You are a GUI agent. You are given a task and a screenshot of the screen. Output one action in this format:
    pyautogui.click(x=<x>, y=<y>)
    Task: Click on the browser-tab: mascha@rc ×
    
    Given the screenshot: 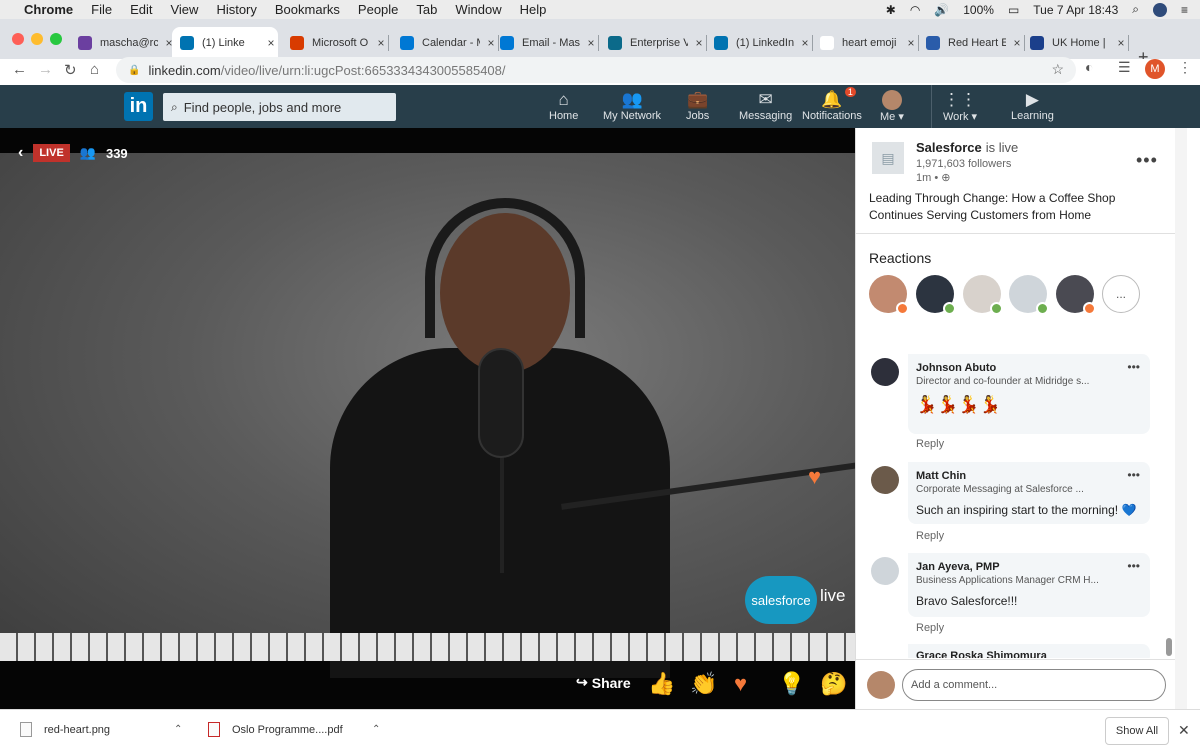 What is the action you would take?
    pyautogui.click(x=123, y=43)
    